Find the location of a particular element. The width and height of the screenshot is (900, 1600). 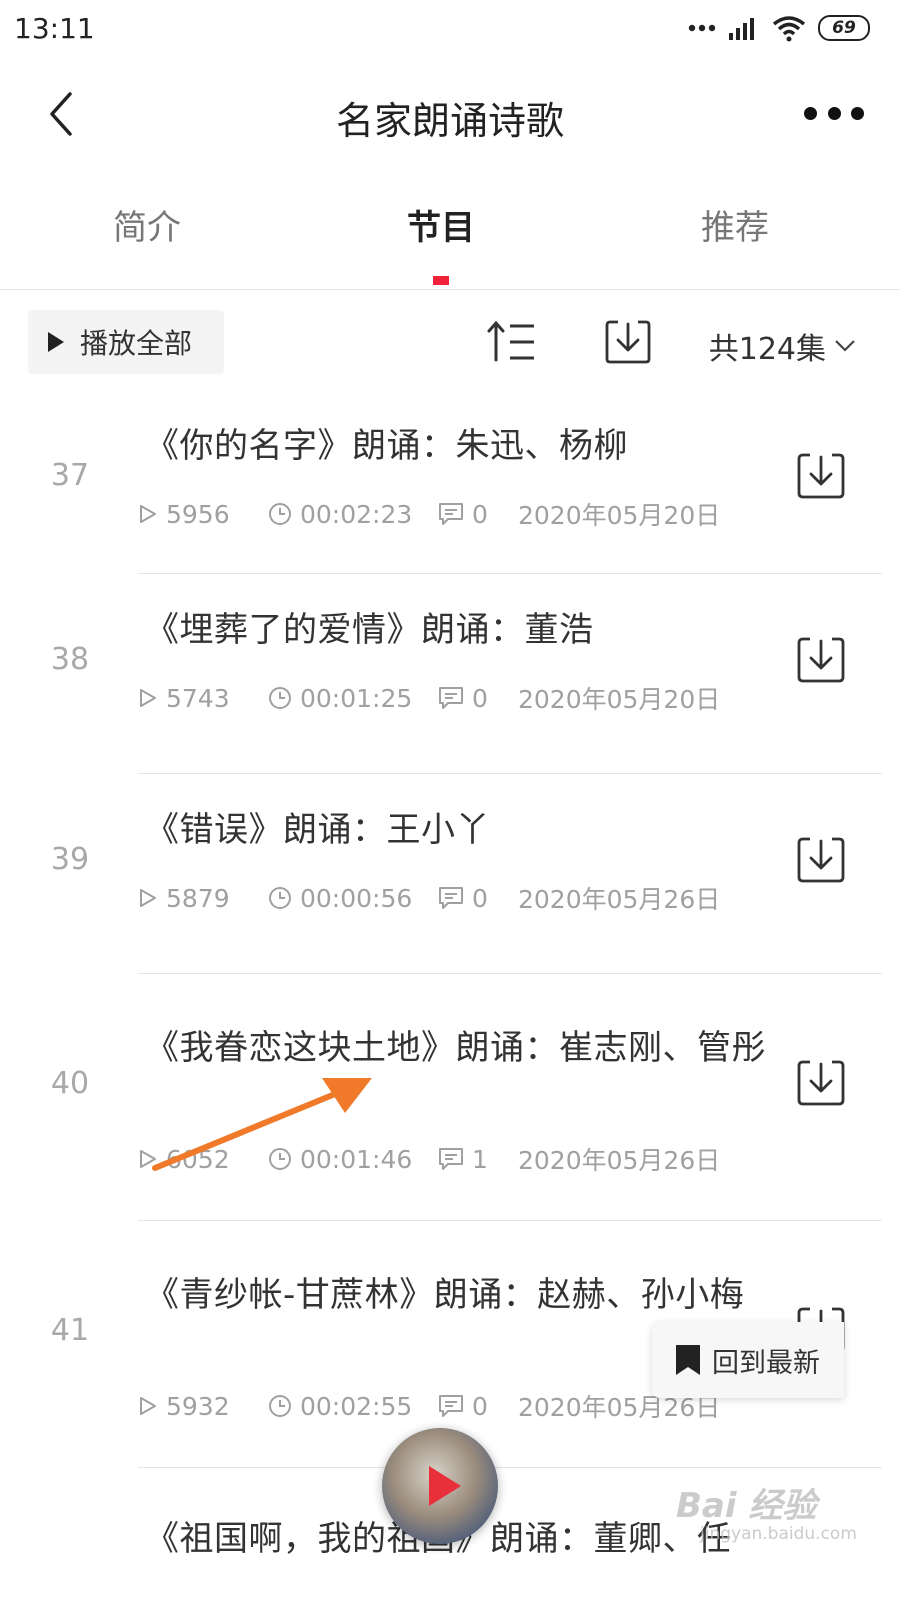

watermark-url: jingyan.baidu.com is located at coordinates (778, 1534).